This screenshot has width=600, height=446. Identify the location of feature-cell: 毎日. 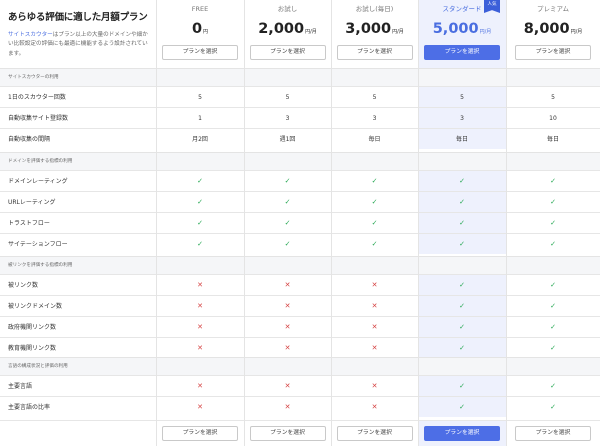
(553, 139).